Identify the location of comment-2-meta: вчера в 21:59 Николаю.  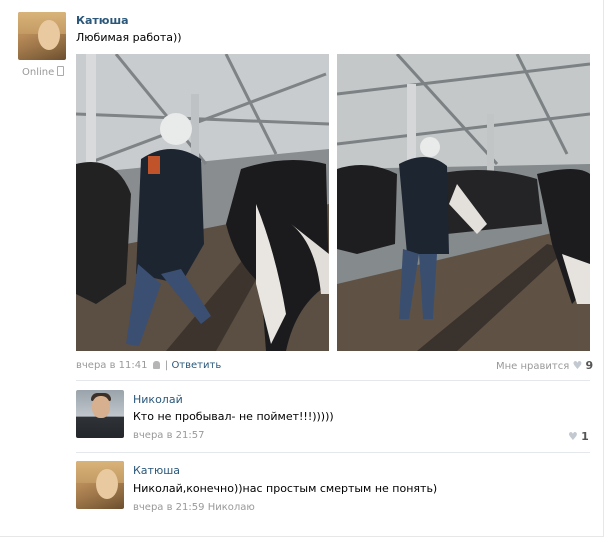
(194, 507).